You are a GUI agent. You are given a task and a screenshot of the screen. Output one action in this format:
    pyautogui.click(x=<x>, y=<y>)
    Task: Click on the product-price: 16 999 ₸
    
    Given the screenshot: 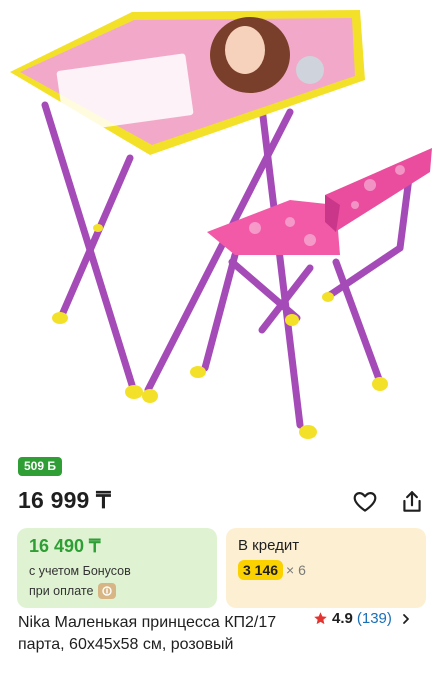 What is the action you would take?
    pyautogui.click(x=64, y=500)
    